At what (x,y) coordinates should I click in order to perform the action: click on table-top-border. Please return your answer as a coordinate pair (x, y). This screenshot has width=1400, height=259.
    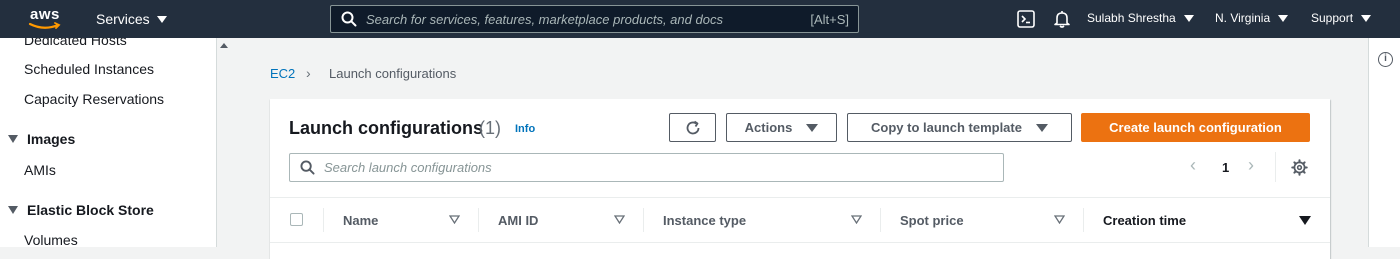
    Looking at the image, I should click on (800, 197).